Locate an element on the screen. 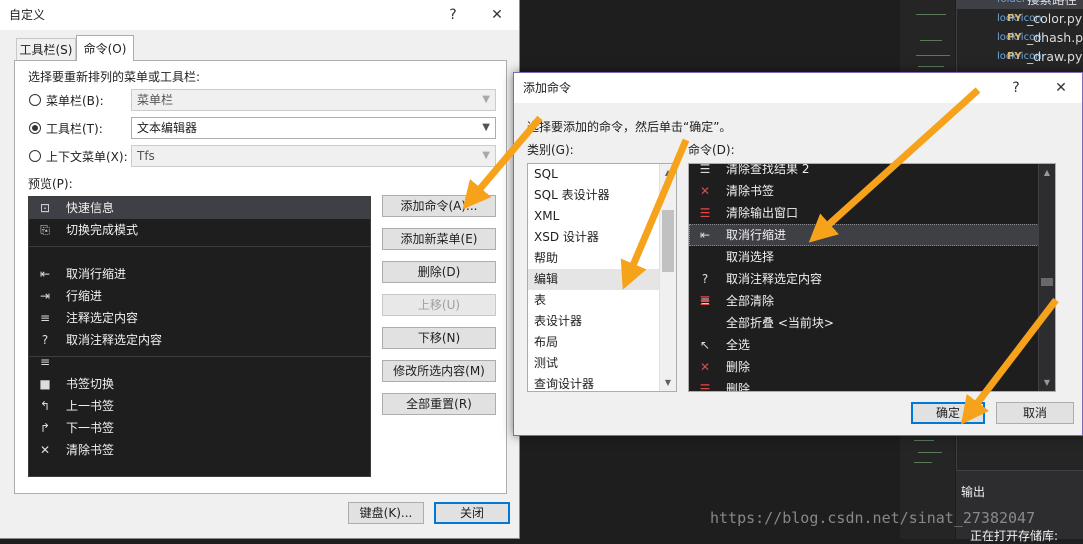 The height and width of the screenshot is (544, 1083). command-list-item: 全部折叠 <当前块> is located at coordinates (864, 323).